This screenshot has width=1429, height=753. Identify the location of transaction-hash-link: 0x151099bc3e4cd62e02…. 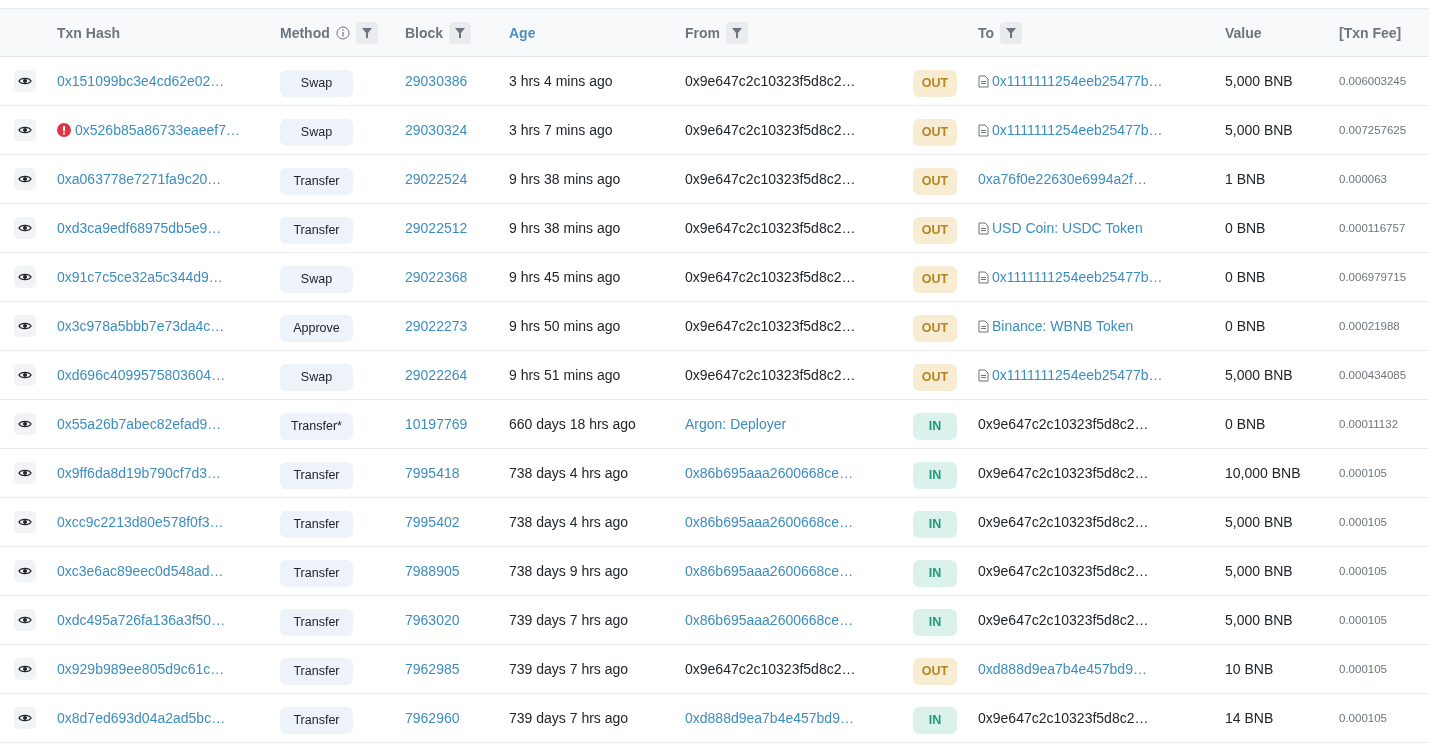
(141, 81).